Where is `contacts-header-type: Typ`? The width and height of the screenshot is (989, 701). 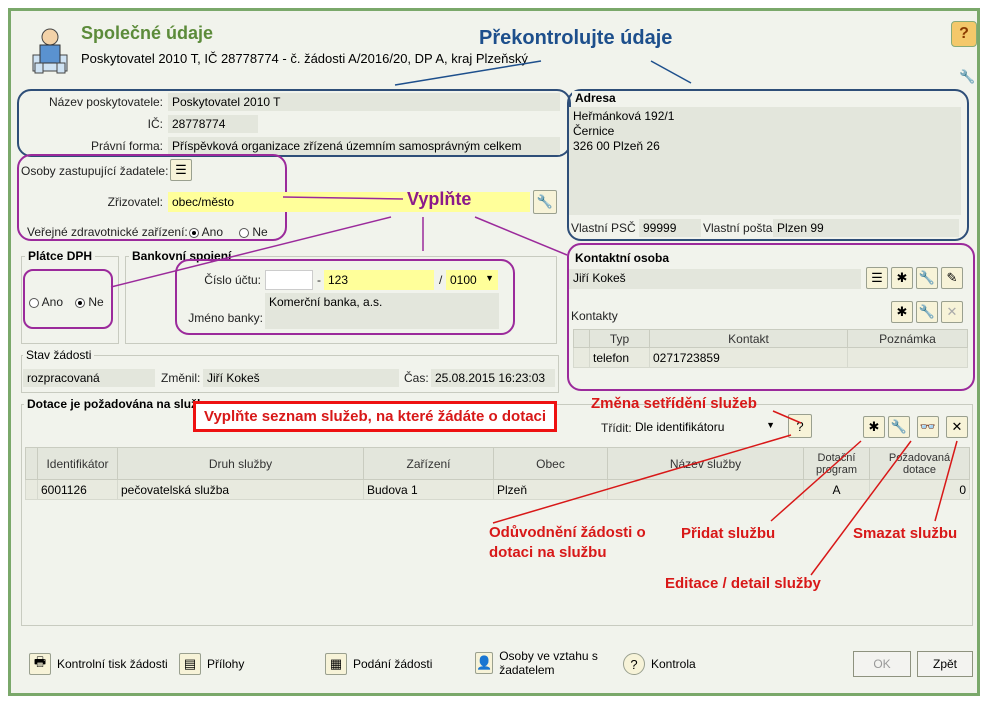 contacts-header-type: Typ is located at coordinates (619, 338).